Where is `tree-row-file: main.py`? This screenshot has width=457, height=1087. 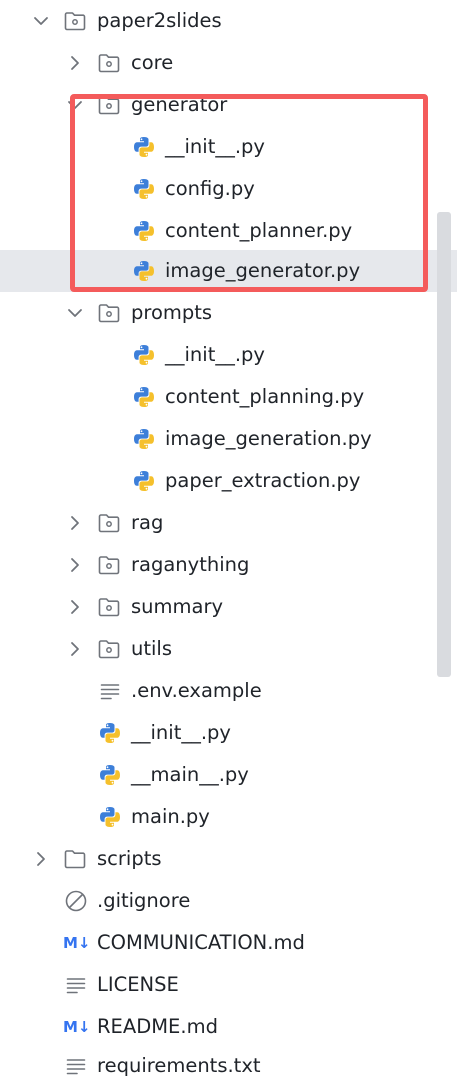
tree-row-file: main.py is located at coordinates (228, 817).